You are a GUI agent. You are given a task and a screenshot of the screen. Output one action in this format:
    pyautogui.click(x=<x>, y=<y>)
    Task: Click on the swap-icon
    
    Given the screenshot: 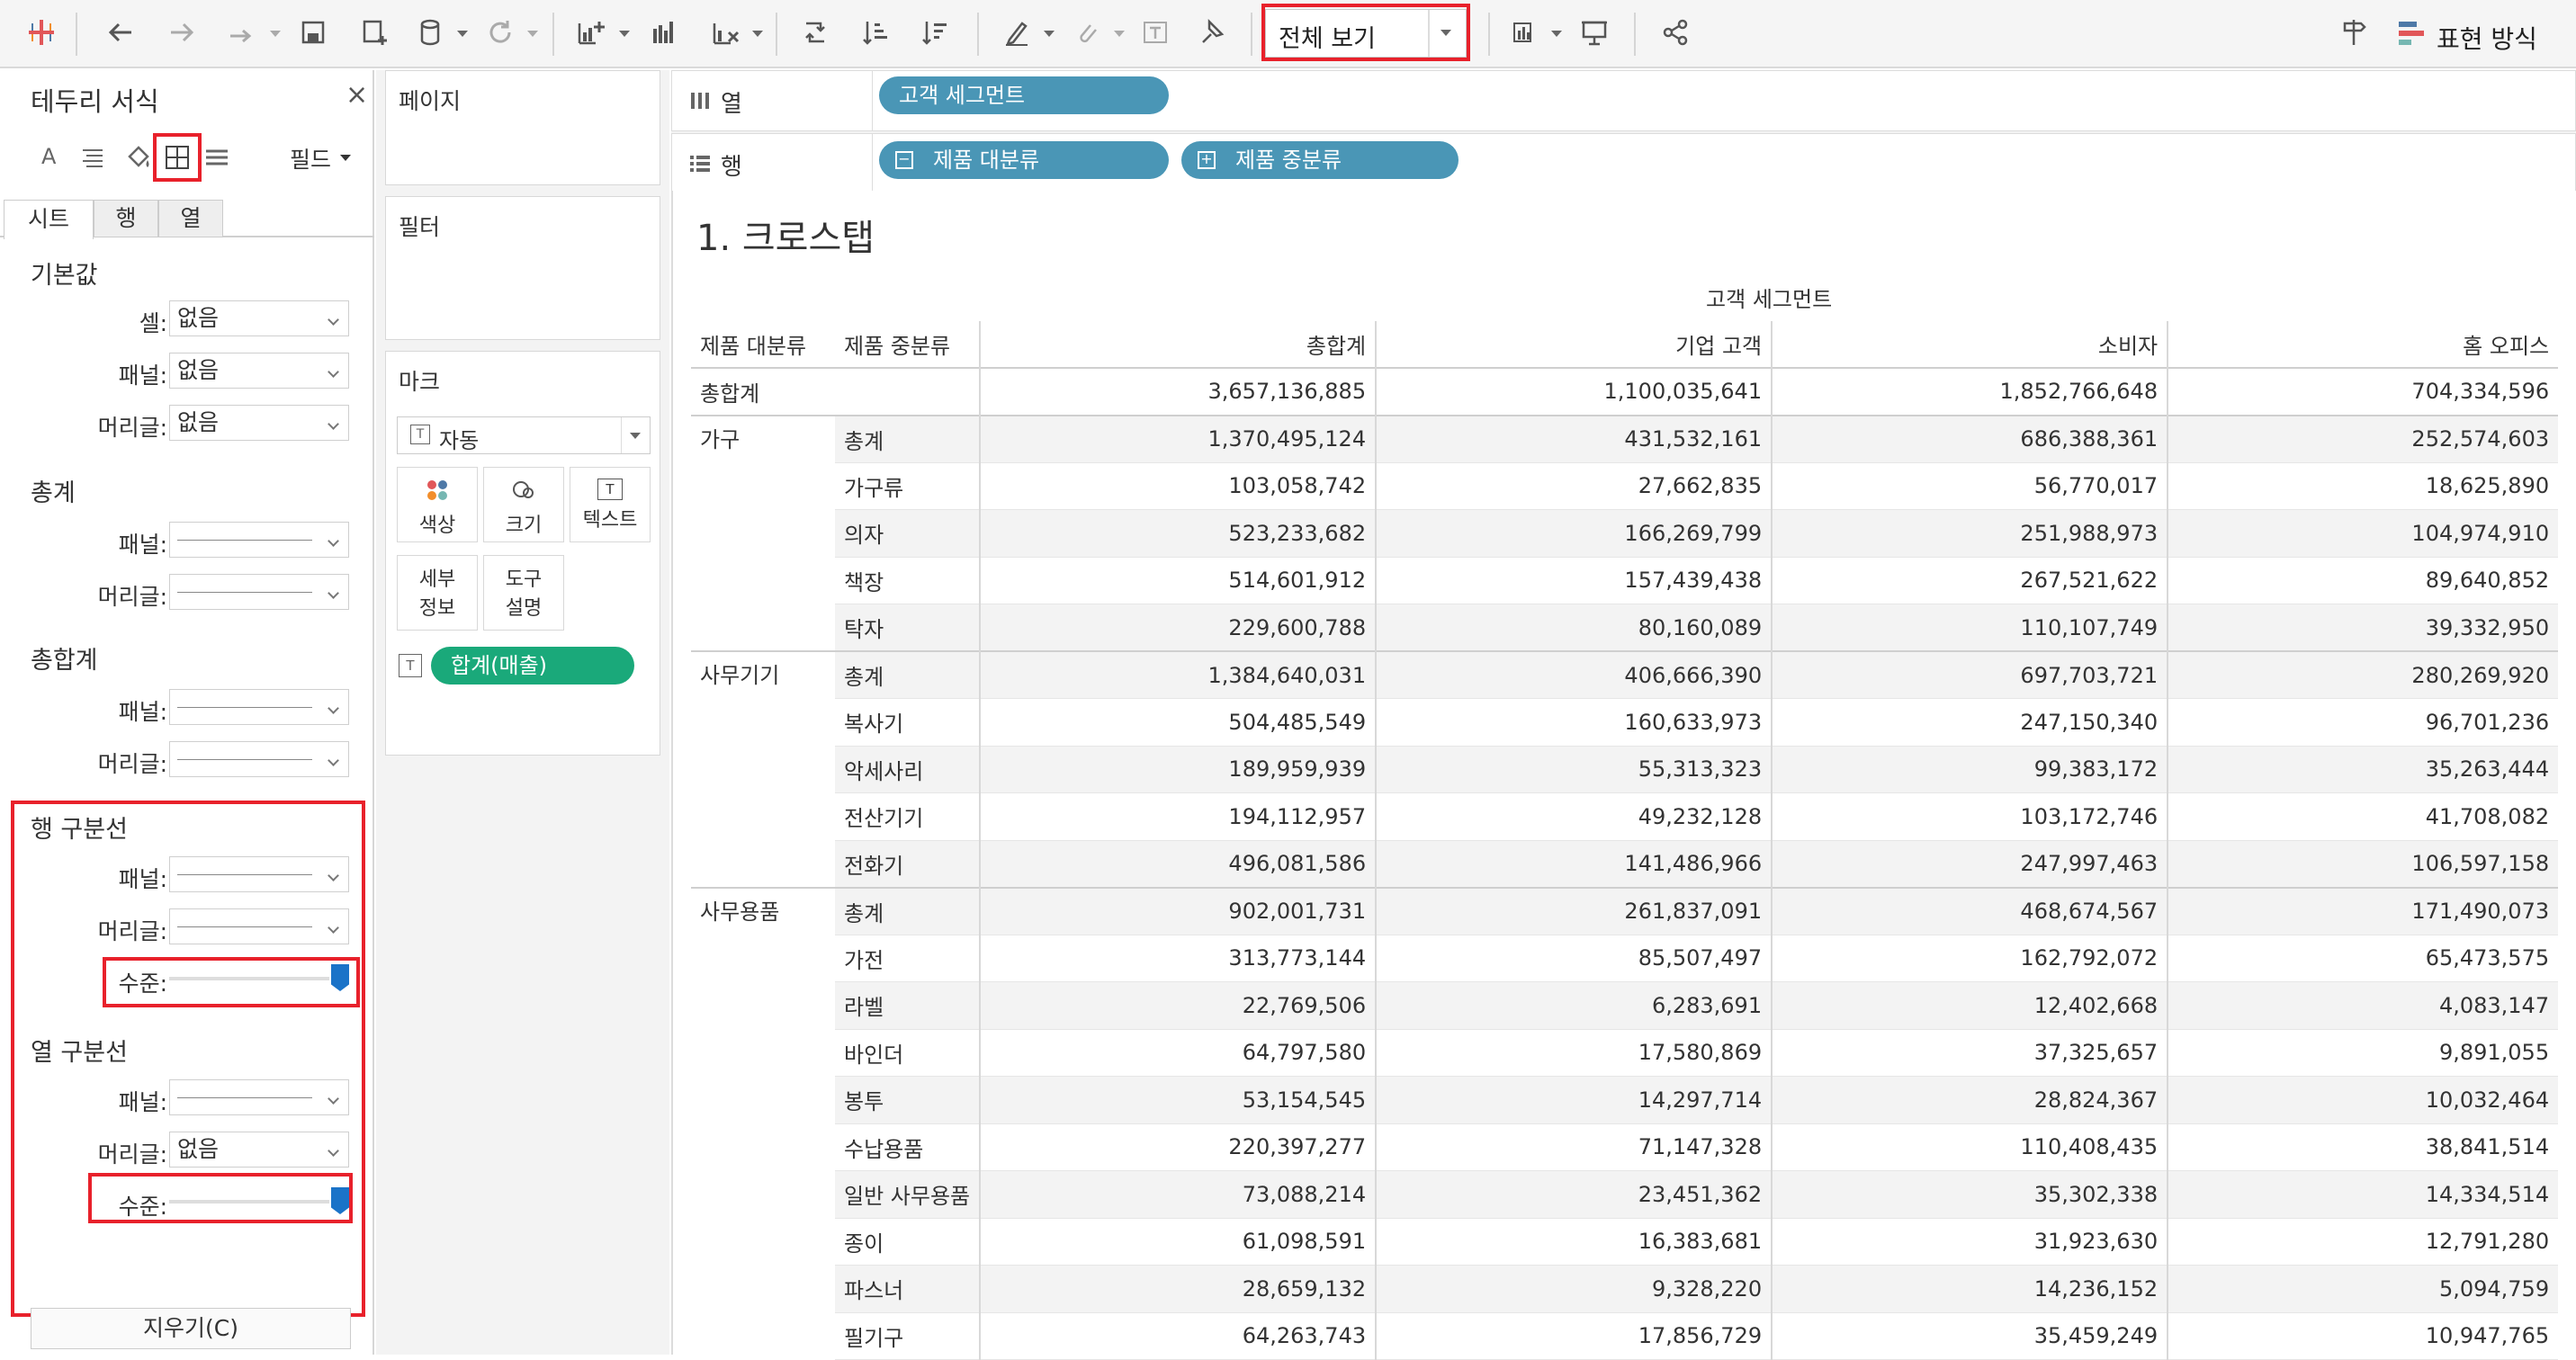 What is the action you would take?
    pyautogui.click(x=815, y=32)
    